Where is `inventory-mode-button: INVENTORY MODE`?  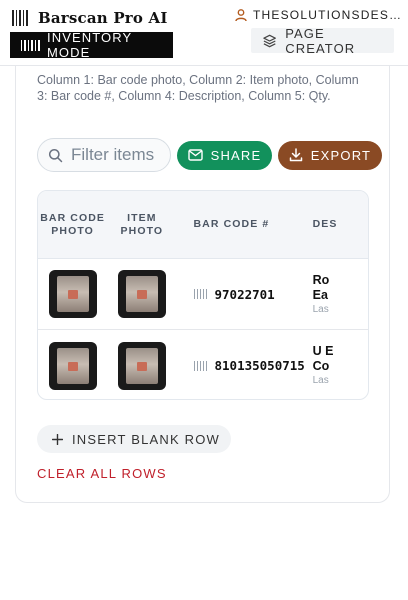 inventory-mode-button: INVENTORY MODE is located at coordinates (91, 45).